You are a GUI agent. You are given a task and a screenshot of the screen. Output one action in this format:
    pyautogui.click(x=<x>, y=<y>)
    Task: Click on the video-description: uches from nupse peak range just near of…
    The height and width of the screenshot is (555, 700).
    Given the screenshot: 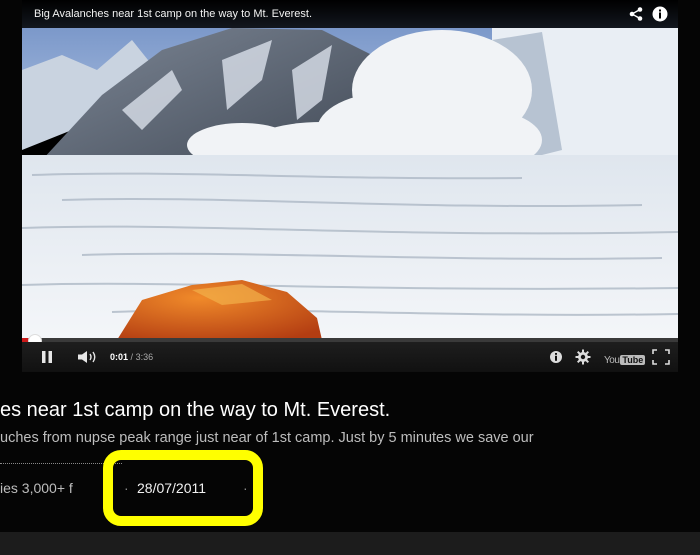 What is the action you would take?
    pyautogui.click(x=267, y=438)
    